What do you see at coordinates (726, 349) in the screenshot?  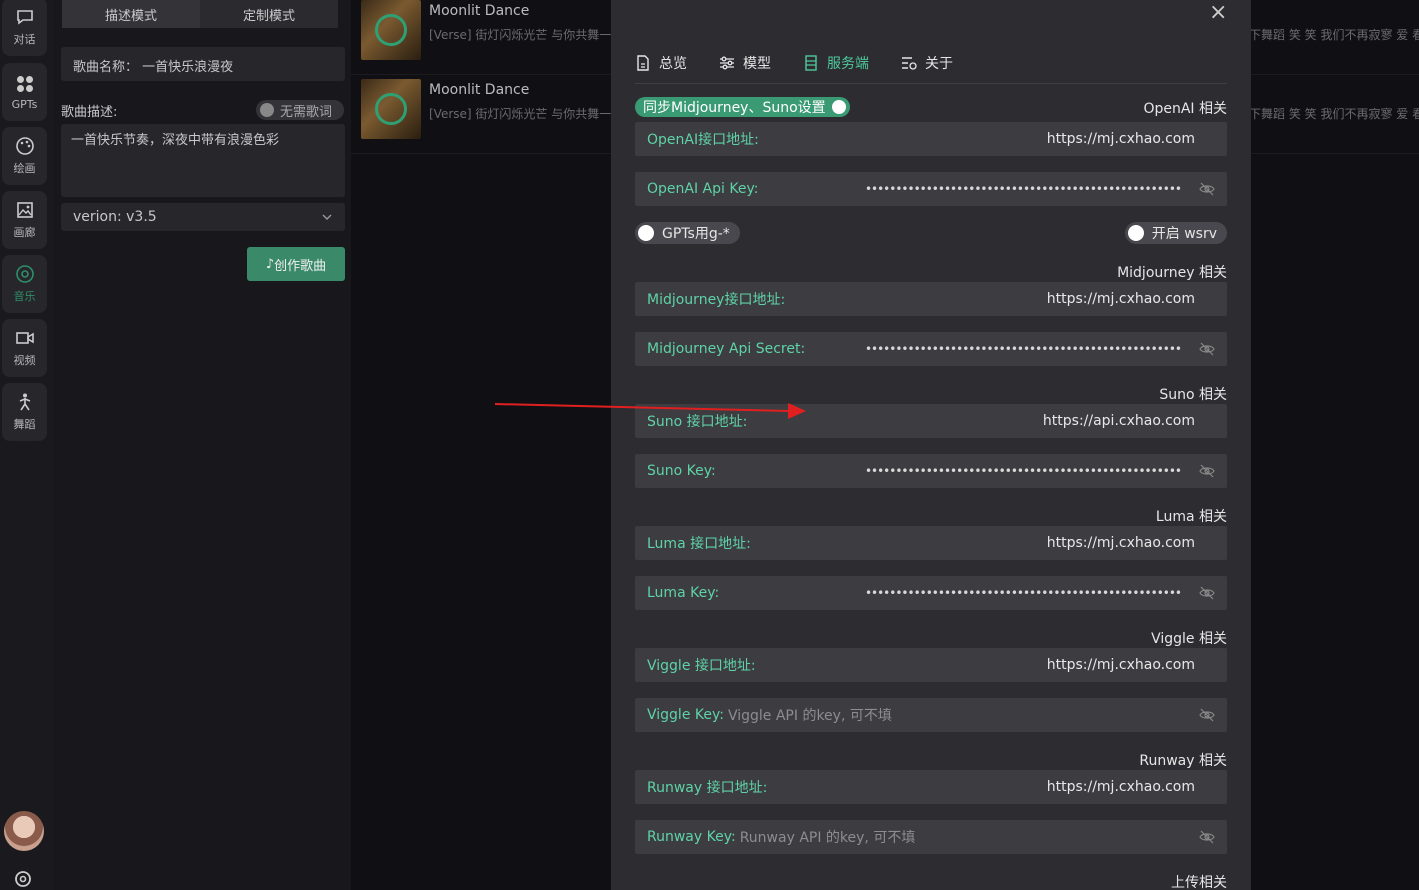 I see `field-label: Midjourney Api Secret:` at bounding box center [726, 349].